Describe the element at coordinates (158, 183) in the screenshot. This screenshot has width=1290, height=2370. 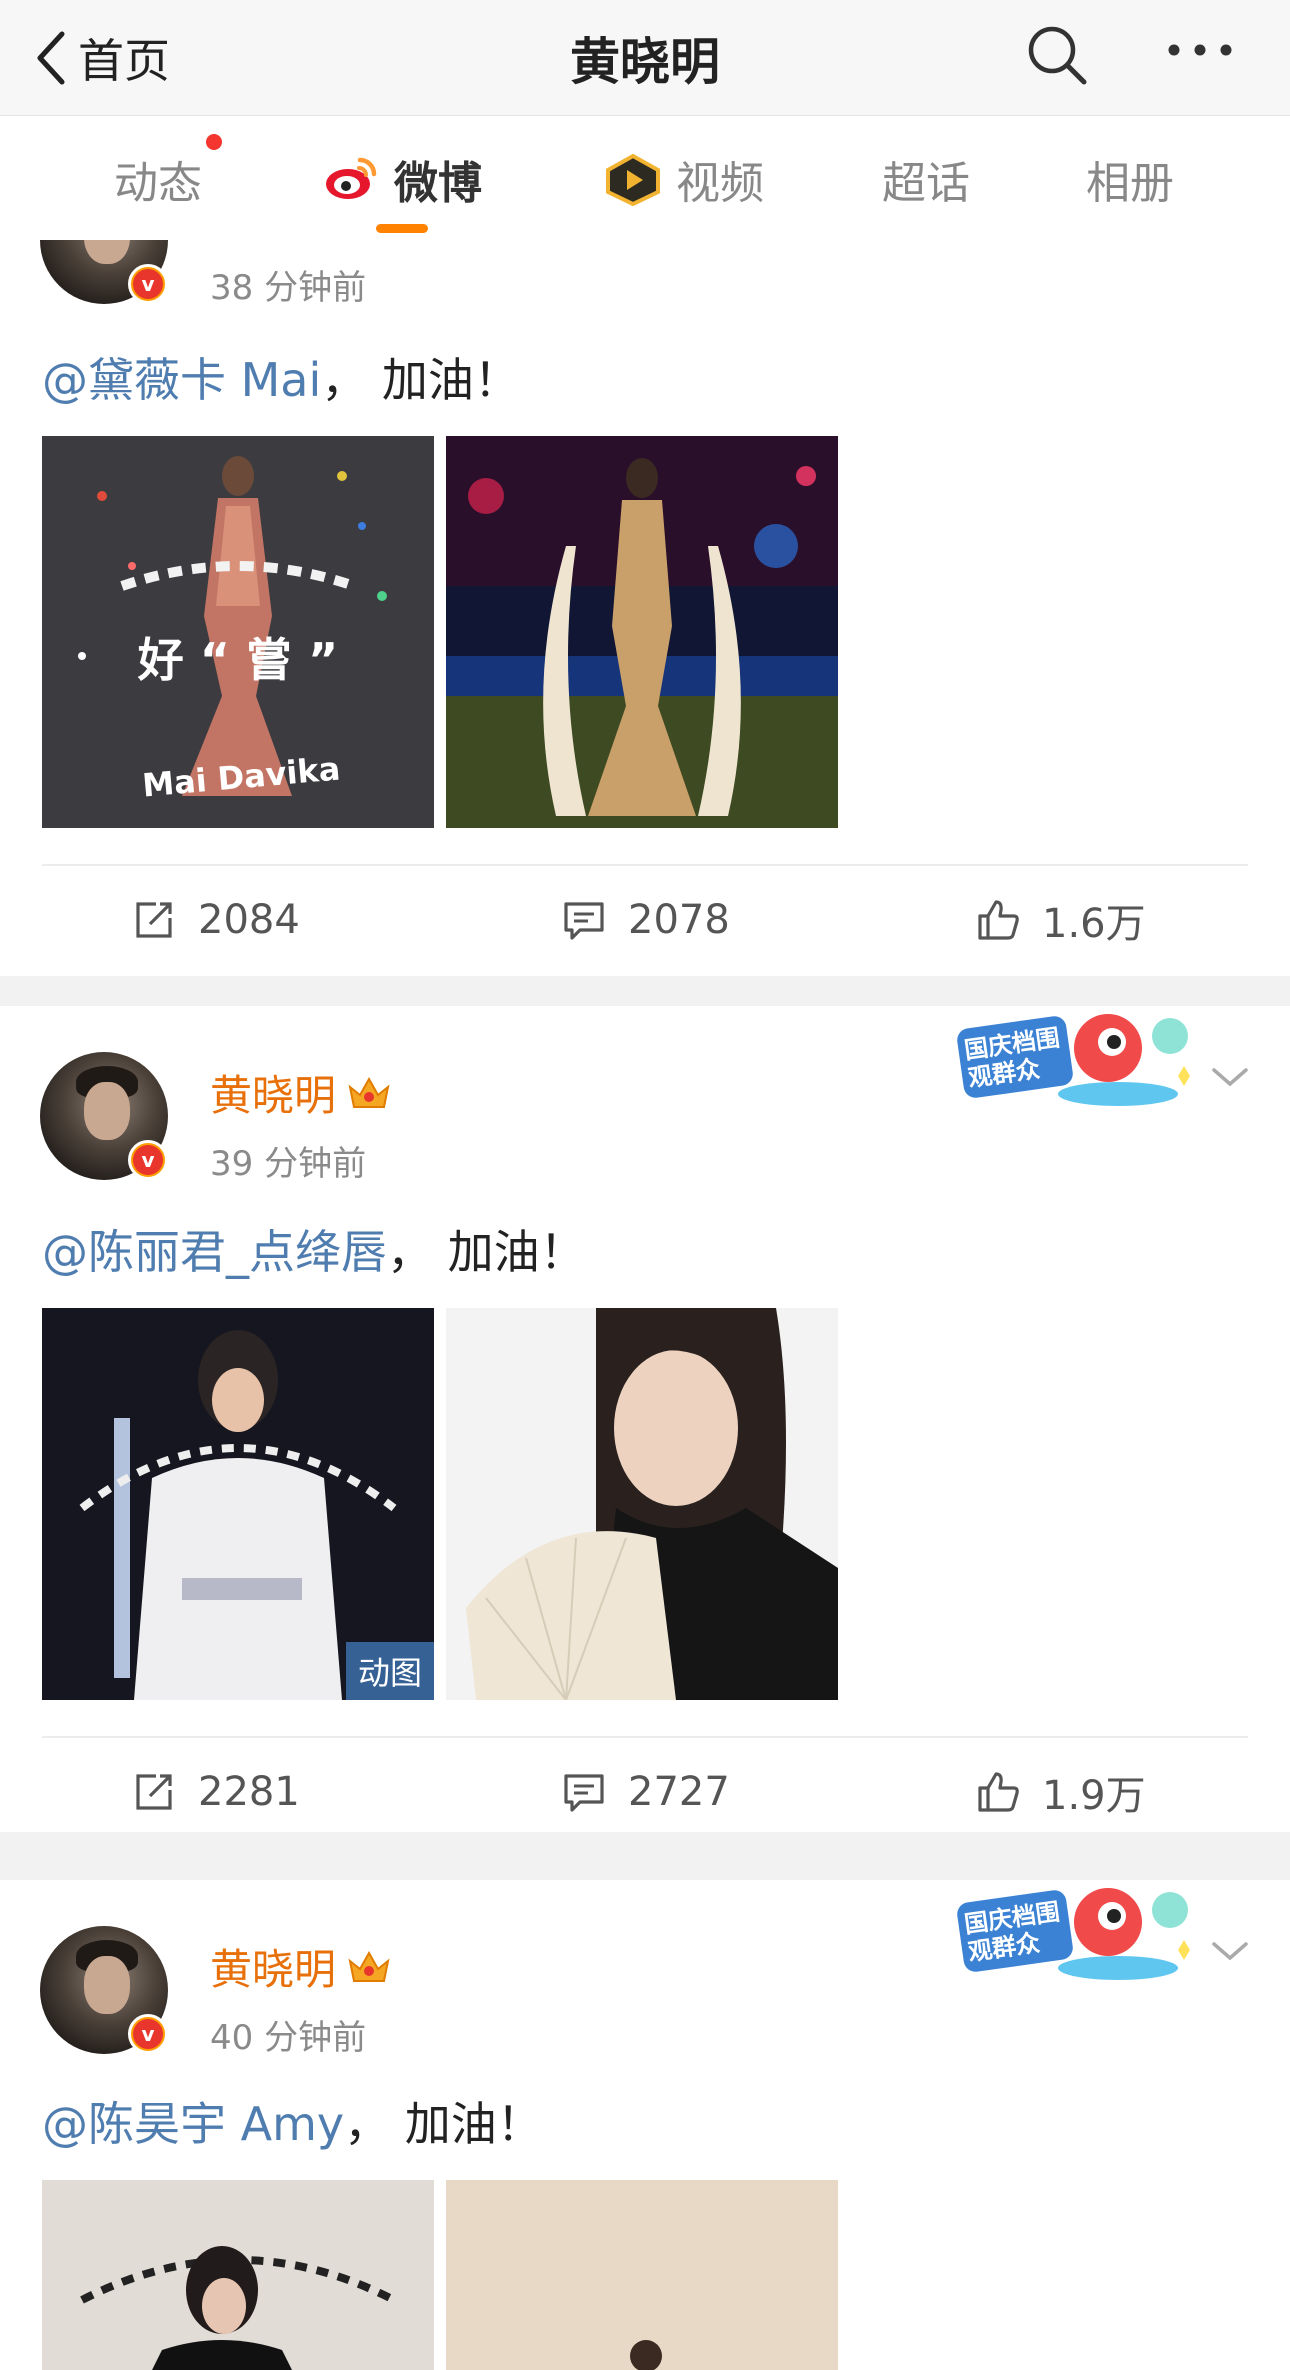
I see `tab-dynamic-label: 动态` at that location.